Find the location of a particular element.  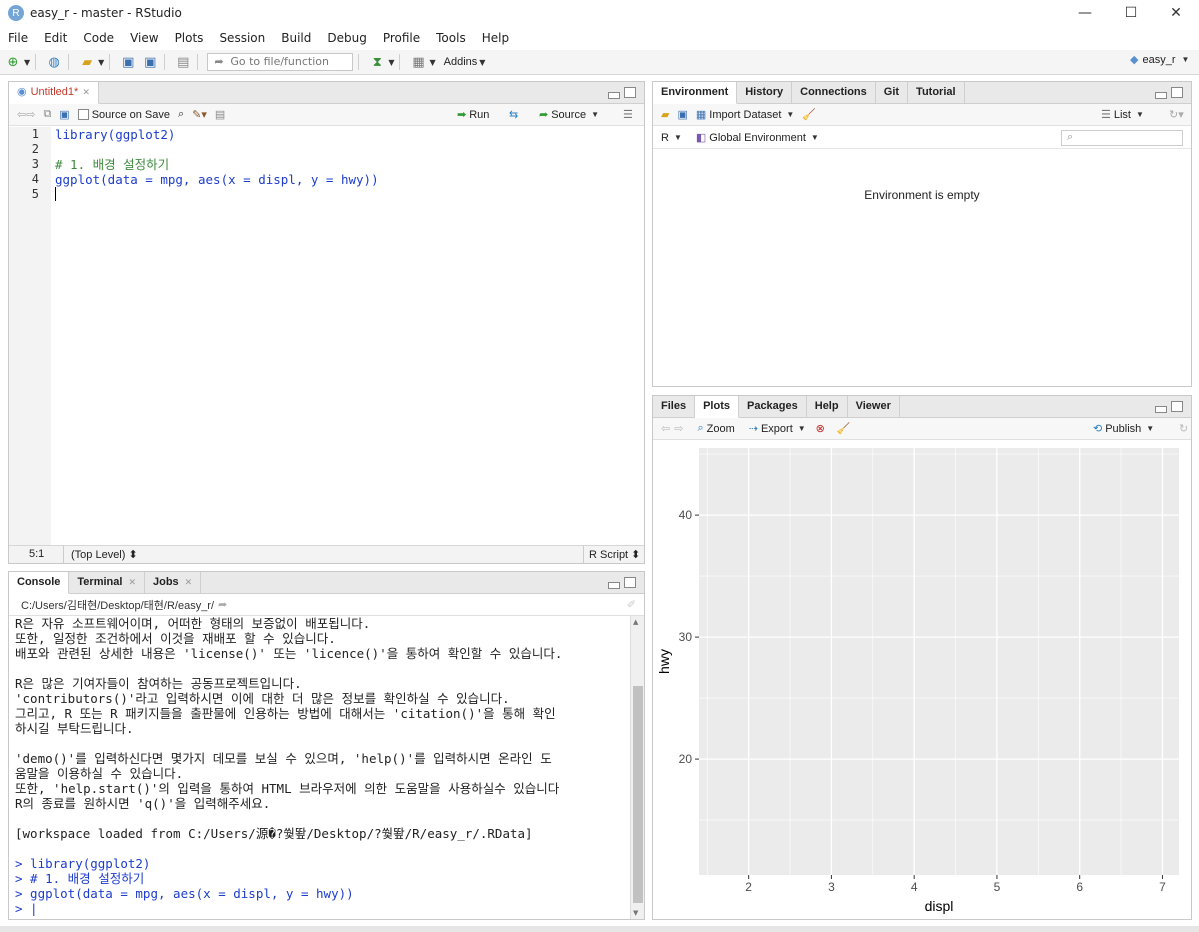

console-scroll-thumb is located at coordinates (638, 794).